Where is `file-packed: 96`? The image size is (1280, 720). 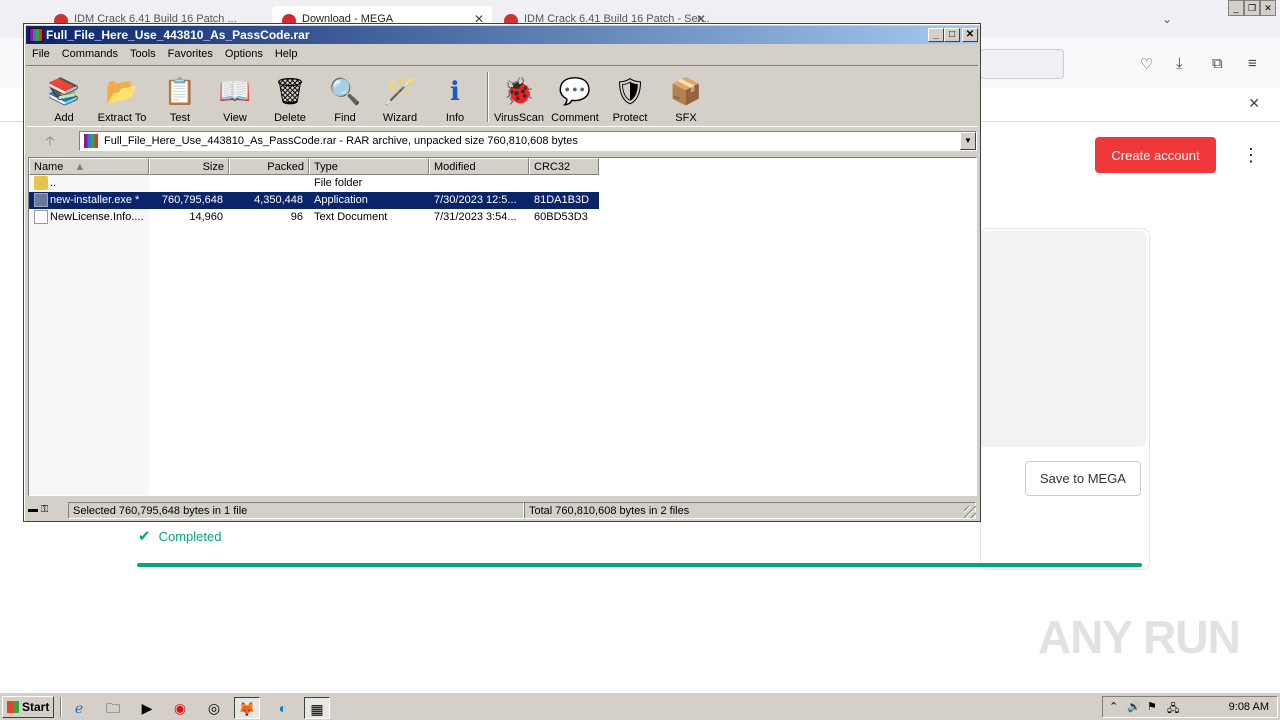
file-packed: 96 is located at coordinates (296, 217).